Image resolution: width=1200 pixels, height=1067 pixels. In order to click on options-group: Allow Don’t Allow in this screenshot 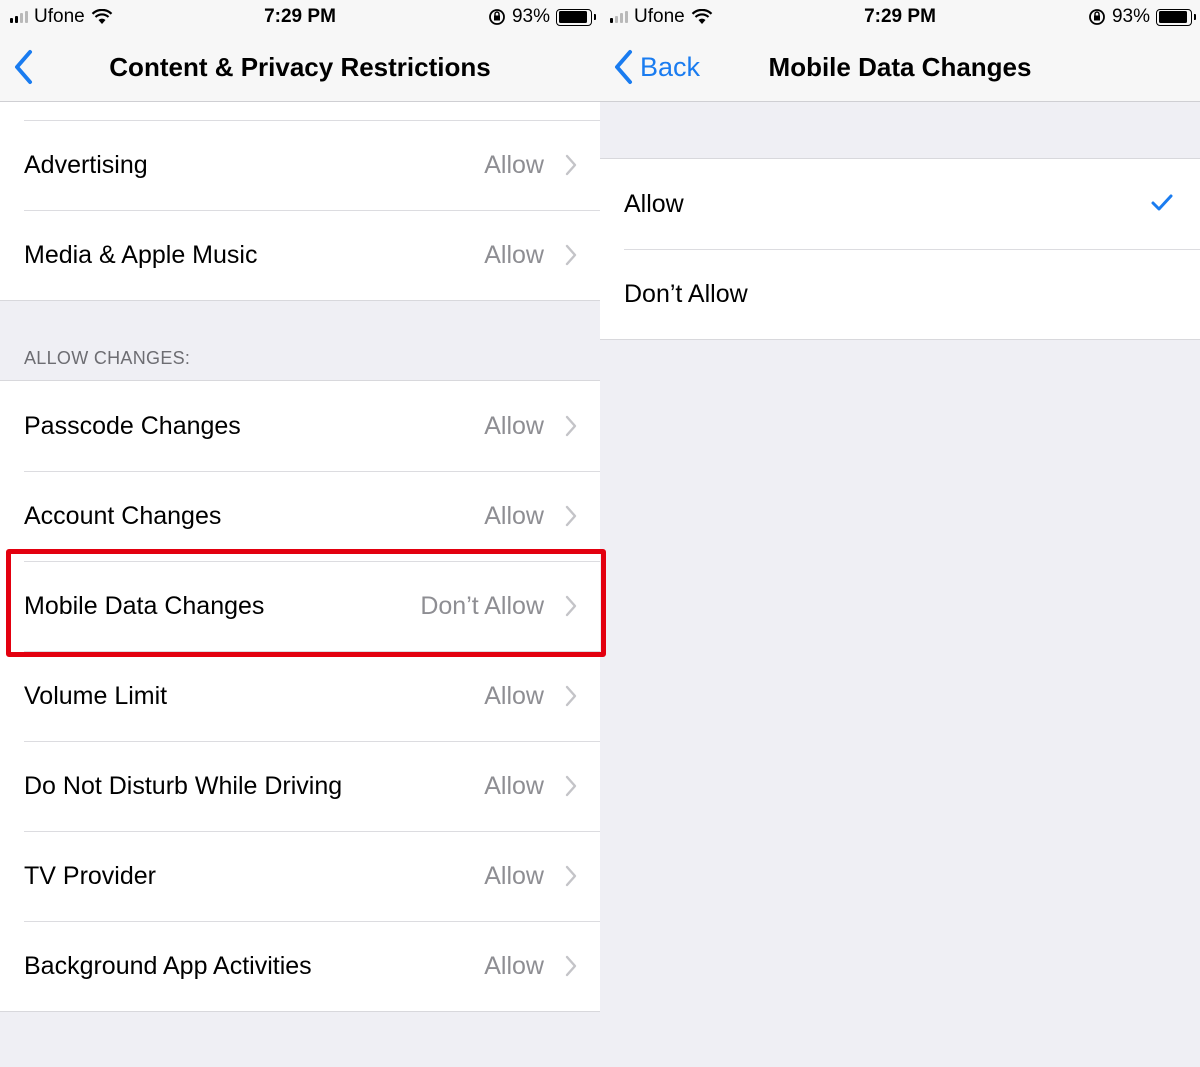, I will do `click(900, 249)`.